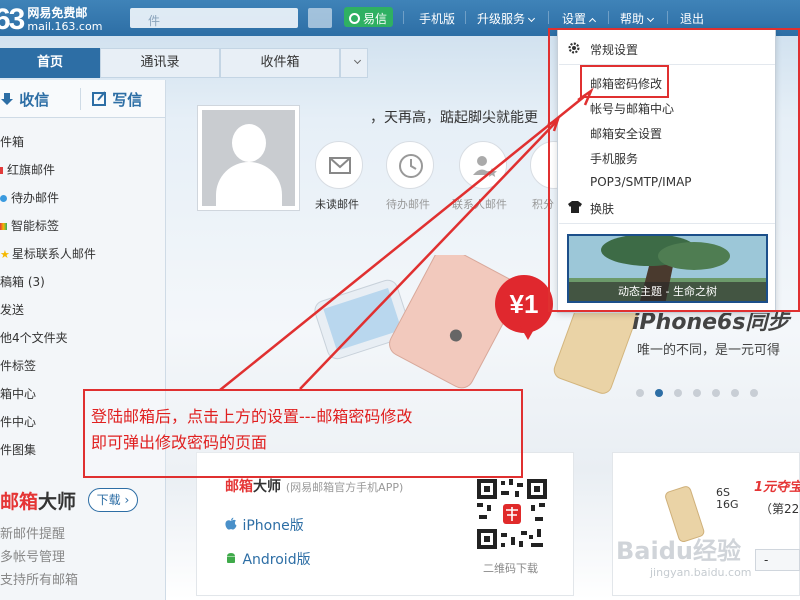 Image resolution: width=800 pixels, height=600 pixels. I want to click on android-icon, so click(231, 558).